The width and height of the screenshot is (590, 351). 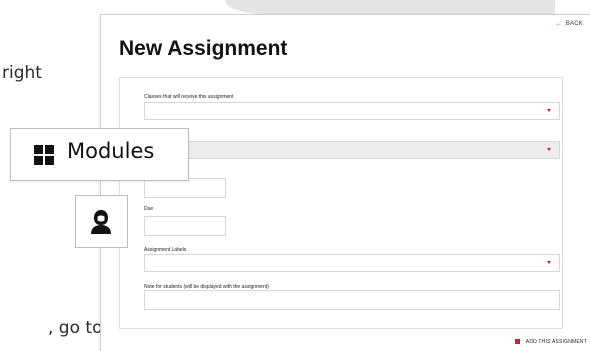 I want to click on back-link: ← BACK, so click(x=569, y=24).